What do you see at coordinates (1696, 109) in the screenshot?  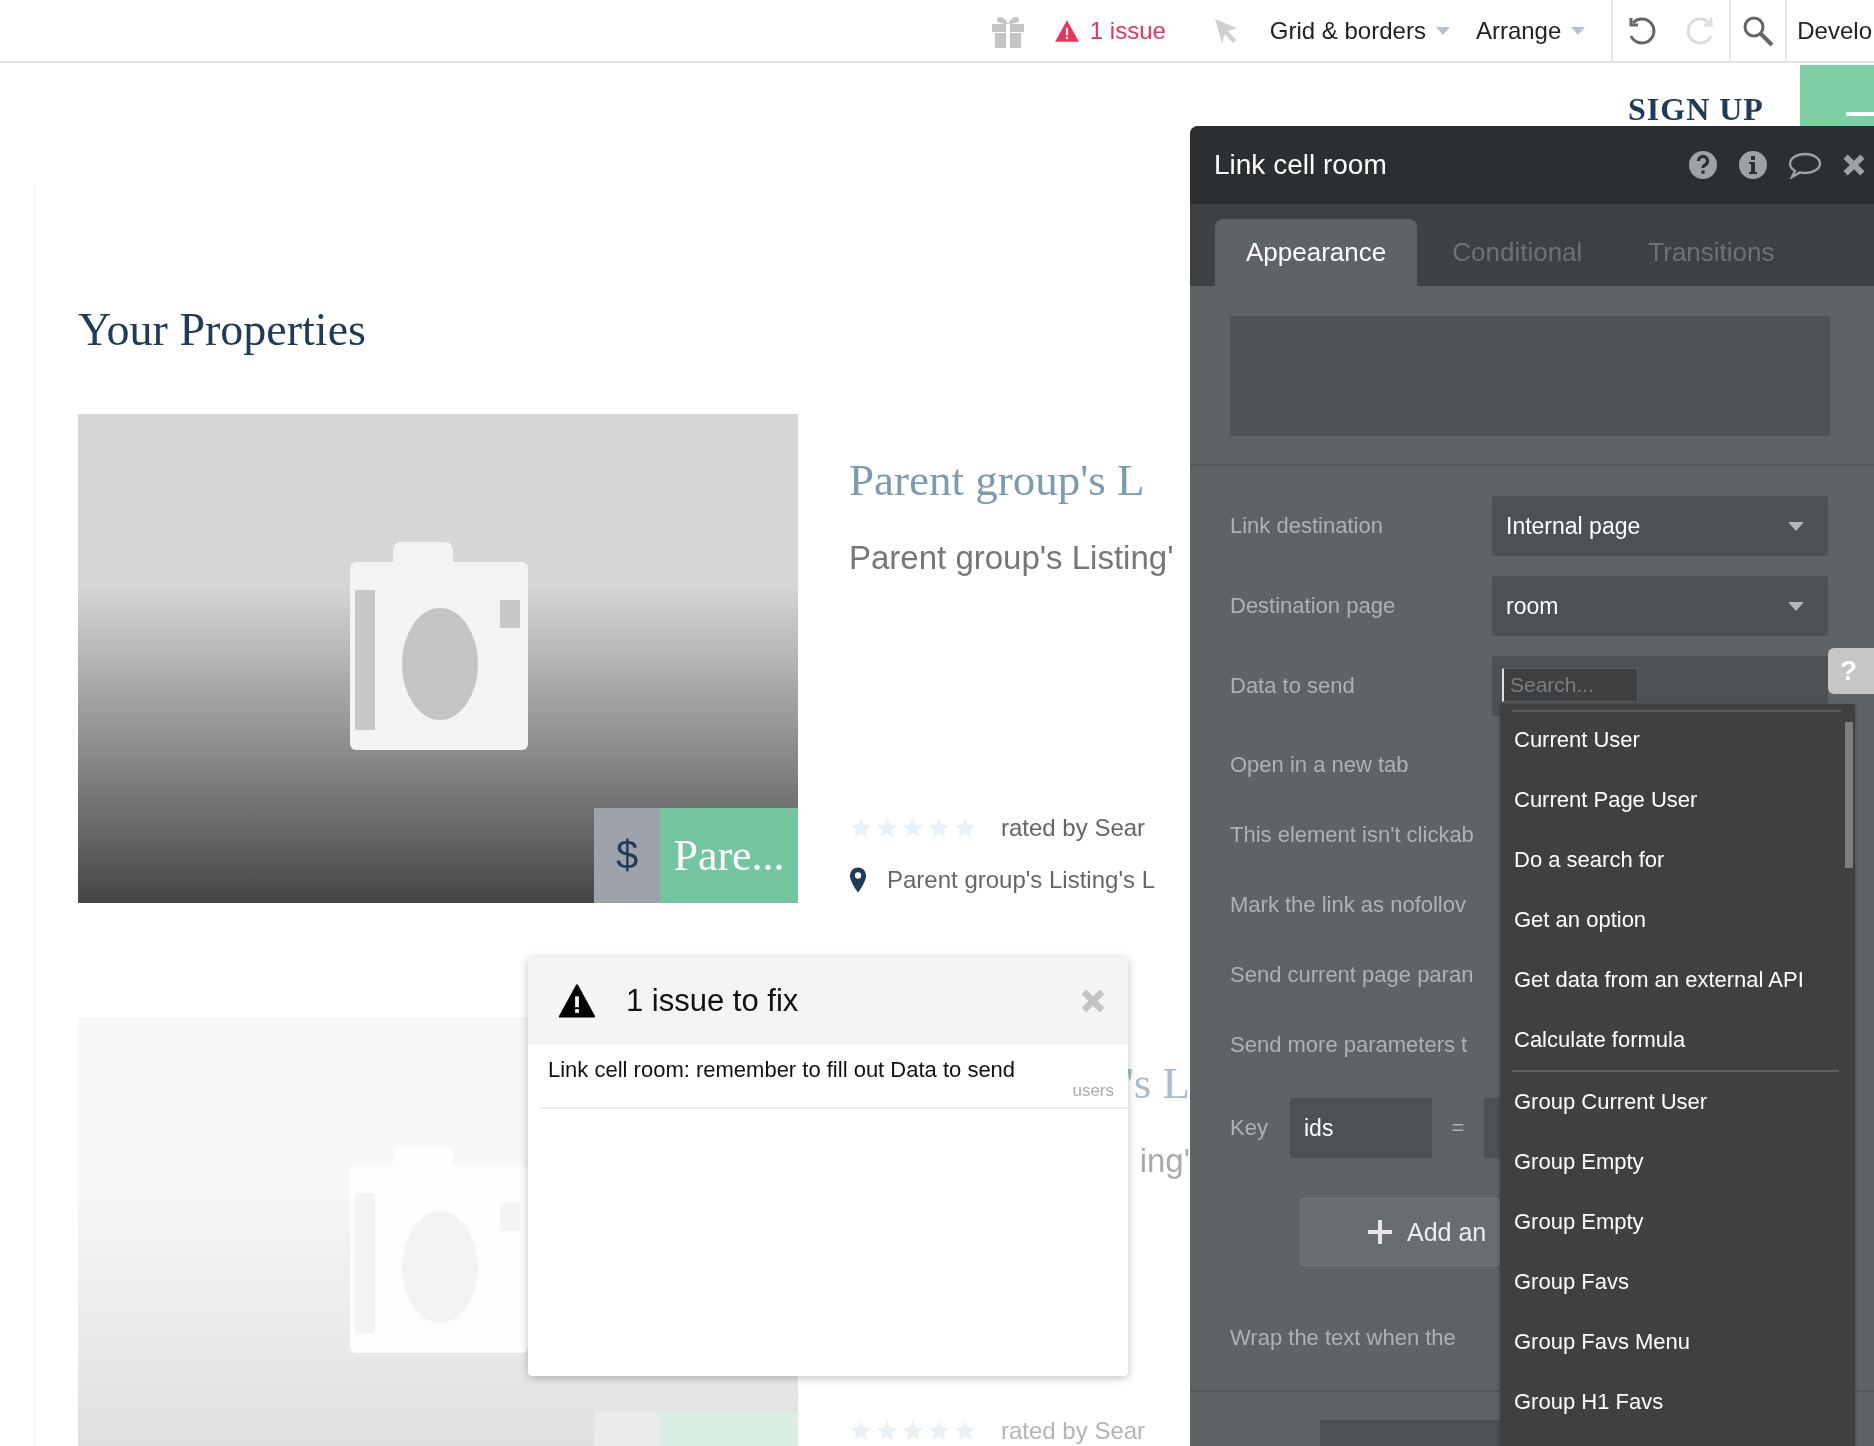 I see `sign-up-link: SIGN UP` at bounding box center [1696, 109].